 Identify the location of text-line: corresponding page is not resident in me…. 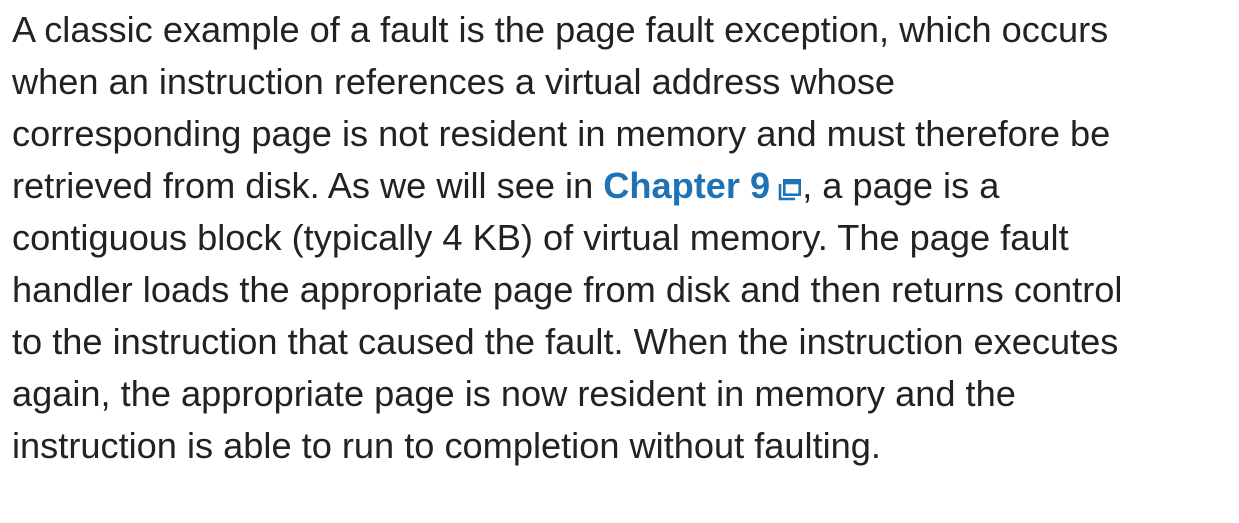
(561, 133).